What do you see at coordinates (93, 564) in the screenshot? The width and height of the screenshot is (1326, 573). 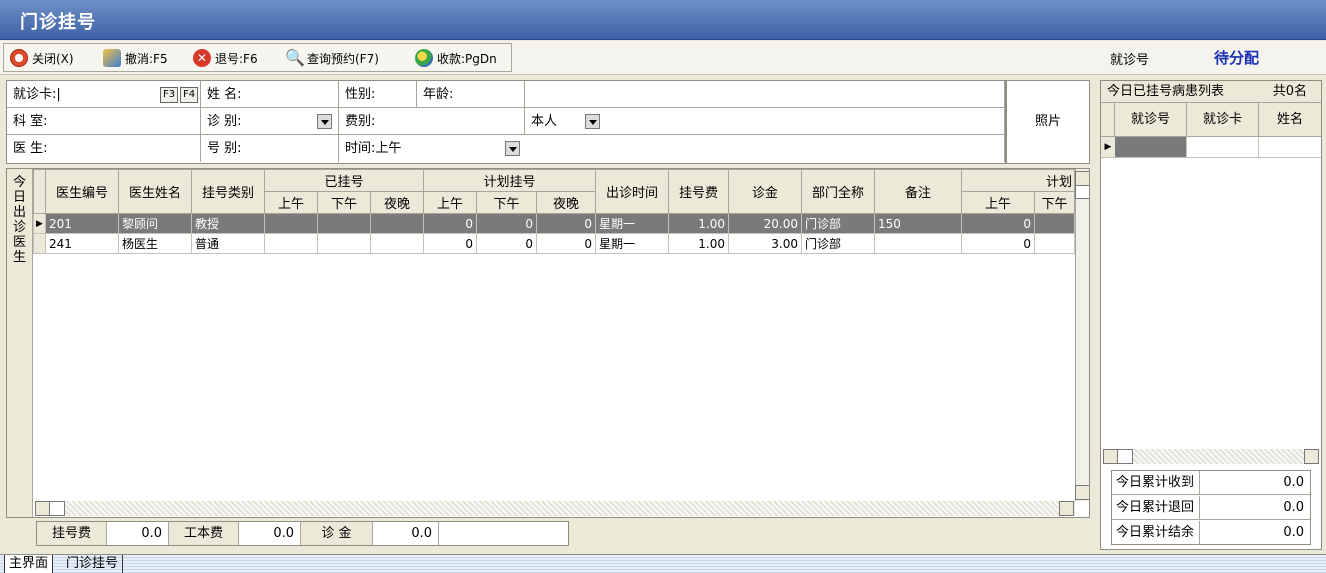 I see `tab-outpatient-registration: 门诊挂号` at bounding box center [93, 564].